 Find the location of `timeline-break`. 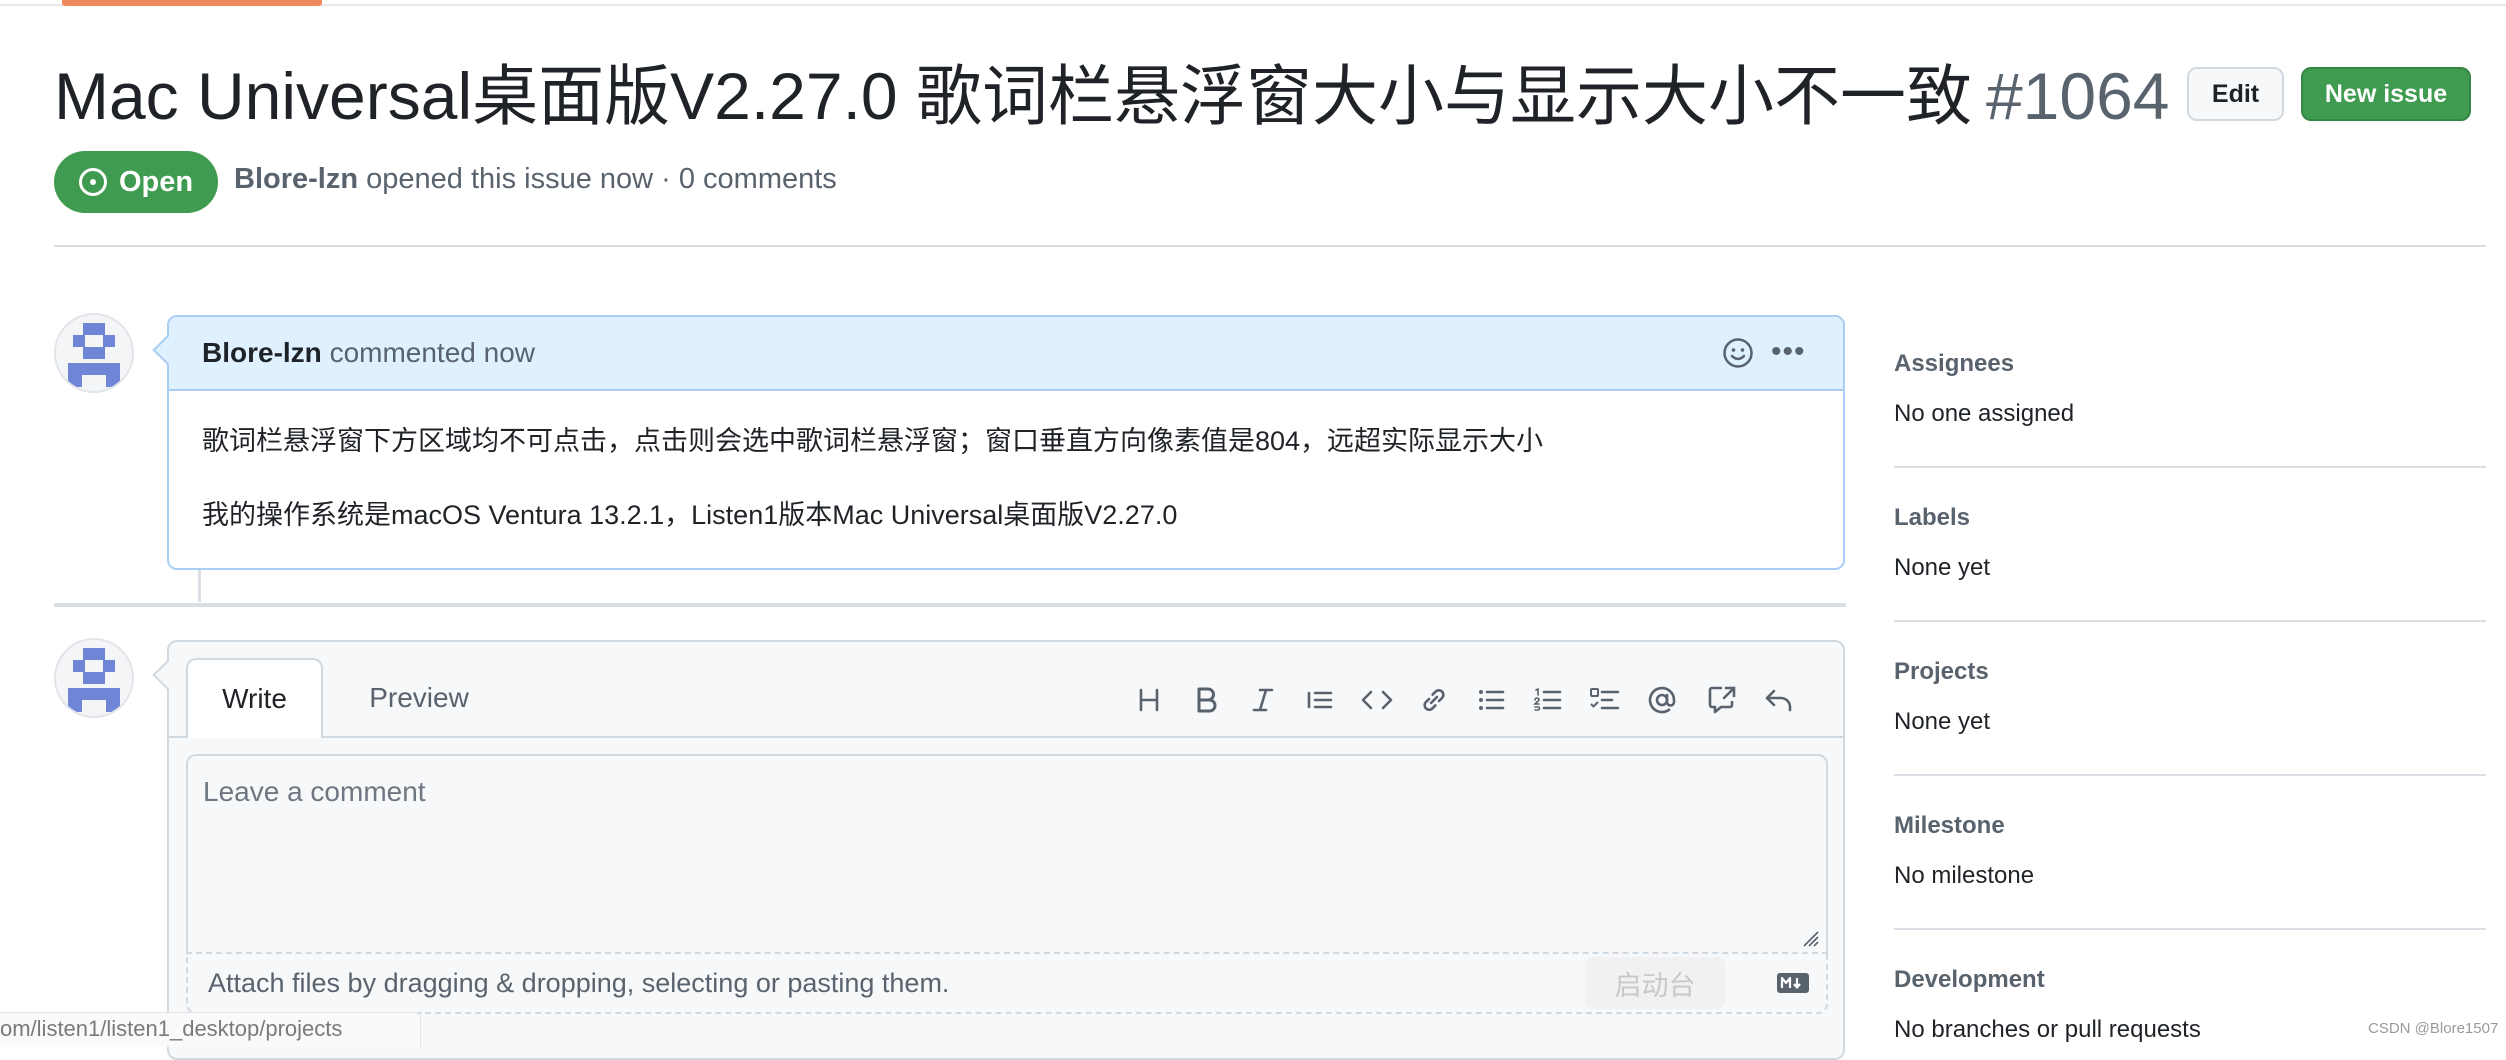

timeline-break is located at coordinates (950, 605).